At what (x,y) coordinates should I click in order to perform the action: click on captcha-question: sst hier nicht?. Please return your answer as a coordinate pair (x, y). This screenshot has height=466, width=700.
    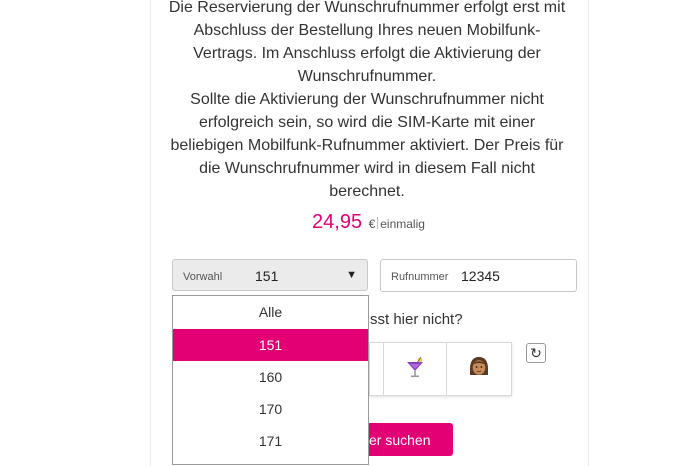
    Looking at the image, I should click on (416, 319).